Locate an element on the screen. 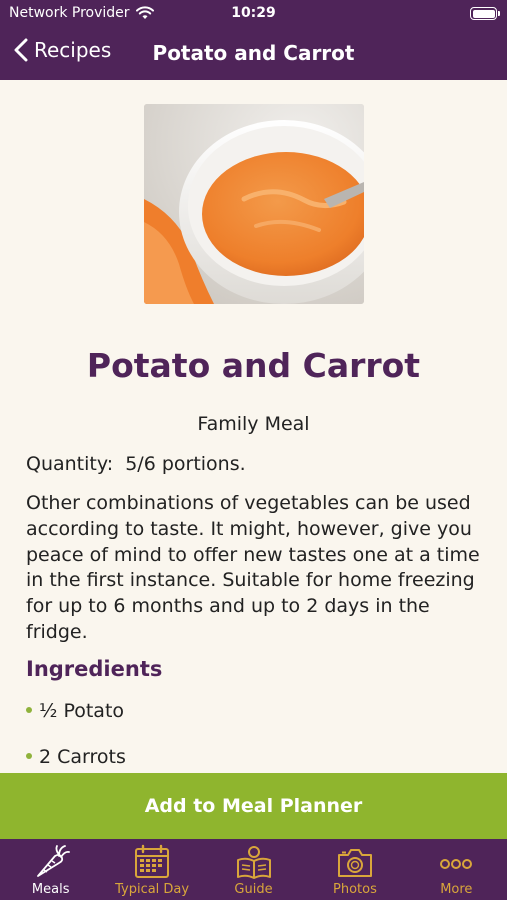 This screenshot has width=507, height=900. puree-image is located at coordinates (254, 204).